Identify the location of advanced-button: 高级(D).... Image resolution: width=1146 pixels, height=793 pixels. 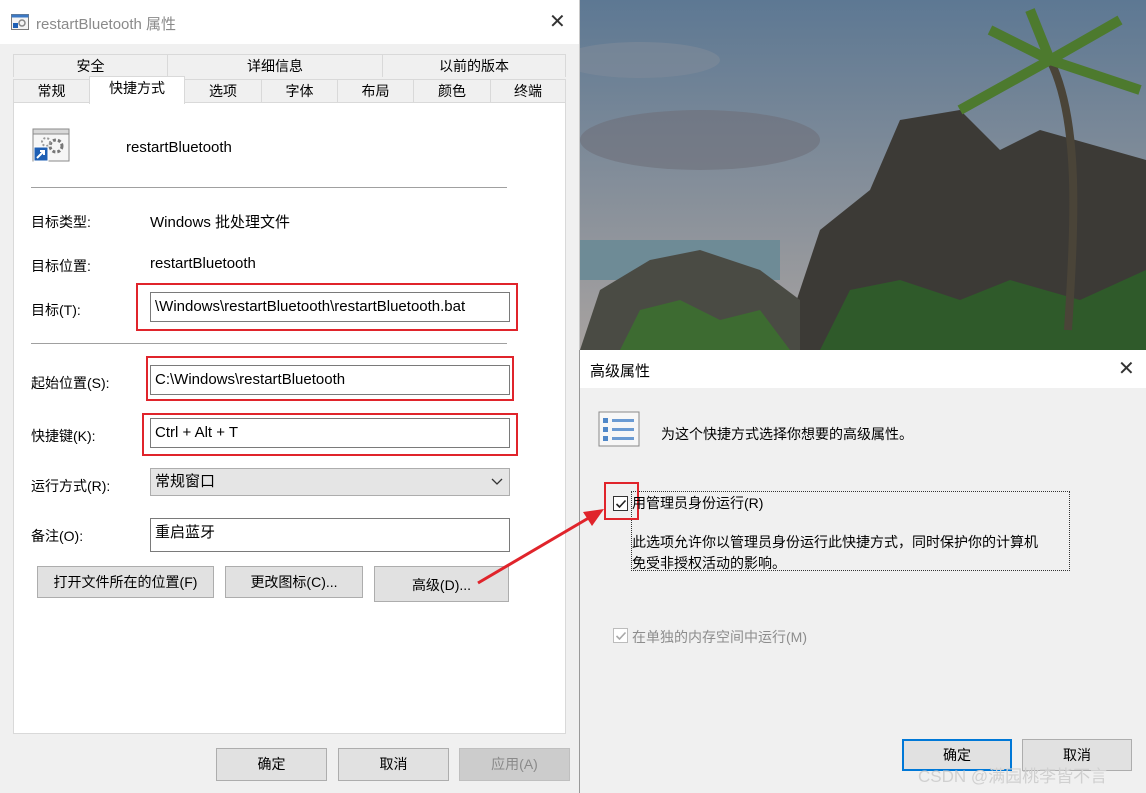
(441, 584).